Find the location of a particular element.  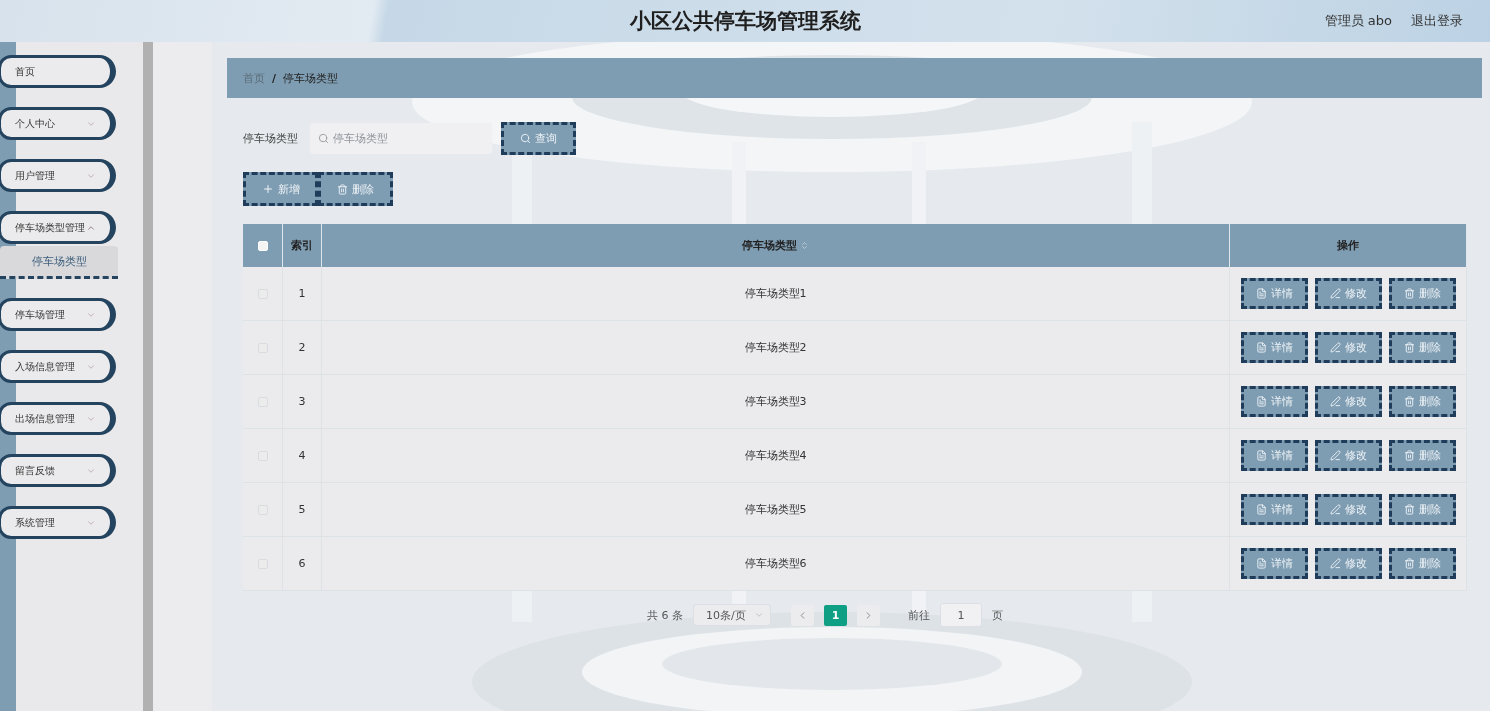

page-button: 1 is located at coordinates (835, 615).